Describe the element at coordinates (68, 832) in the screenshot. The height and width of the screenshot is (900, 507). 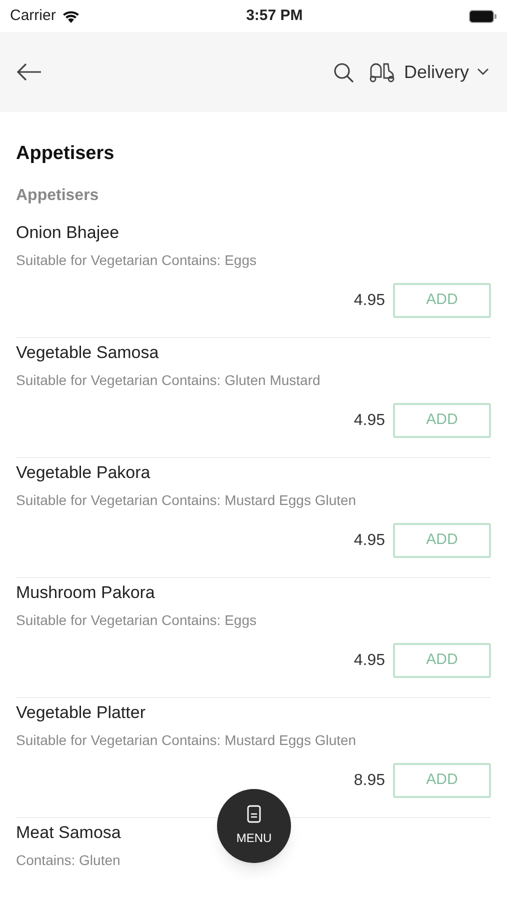
I see `item-name: Meat Samosa` at that location.